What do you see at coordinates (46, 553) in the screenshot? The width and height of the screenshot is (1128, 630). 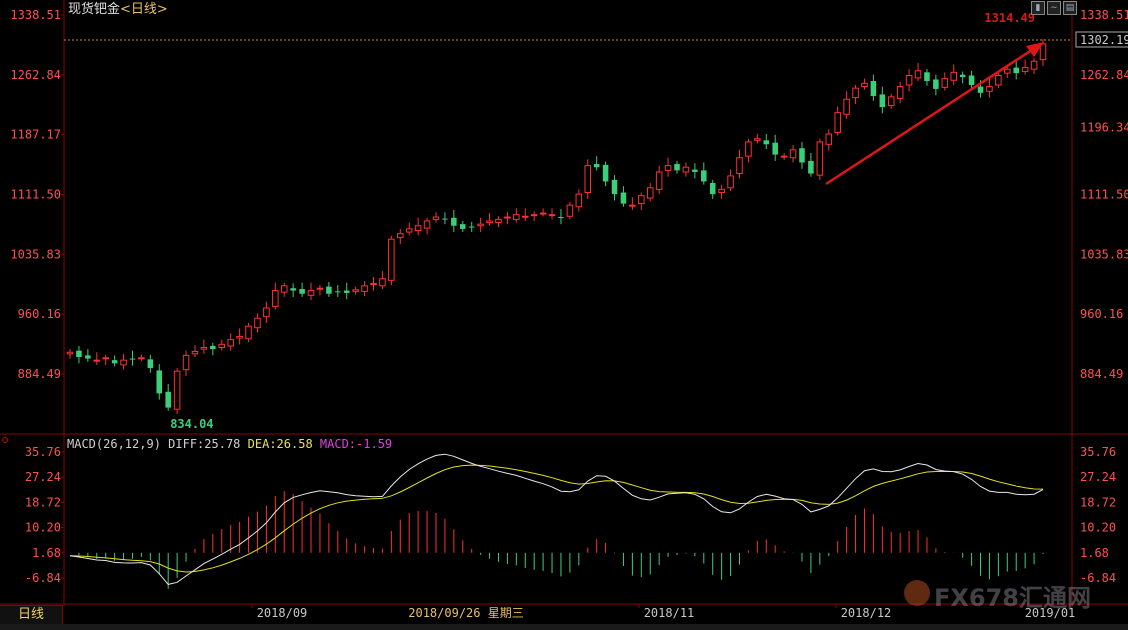 I see `macd-y-tick-left: 1.68` at bounding box center [46, 553].